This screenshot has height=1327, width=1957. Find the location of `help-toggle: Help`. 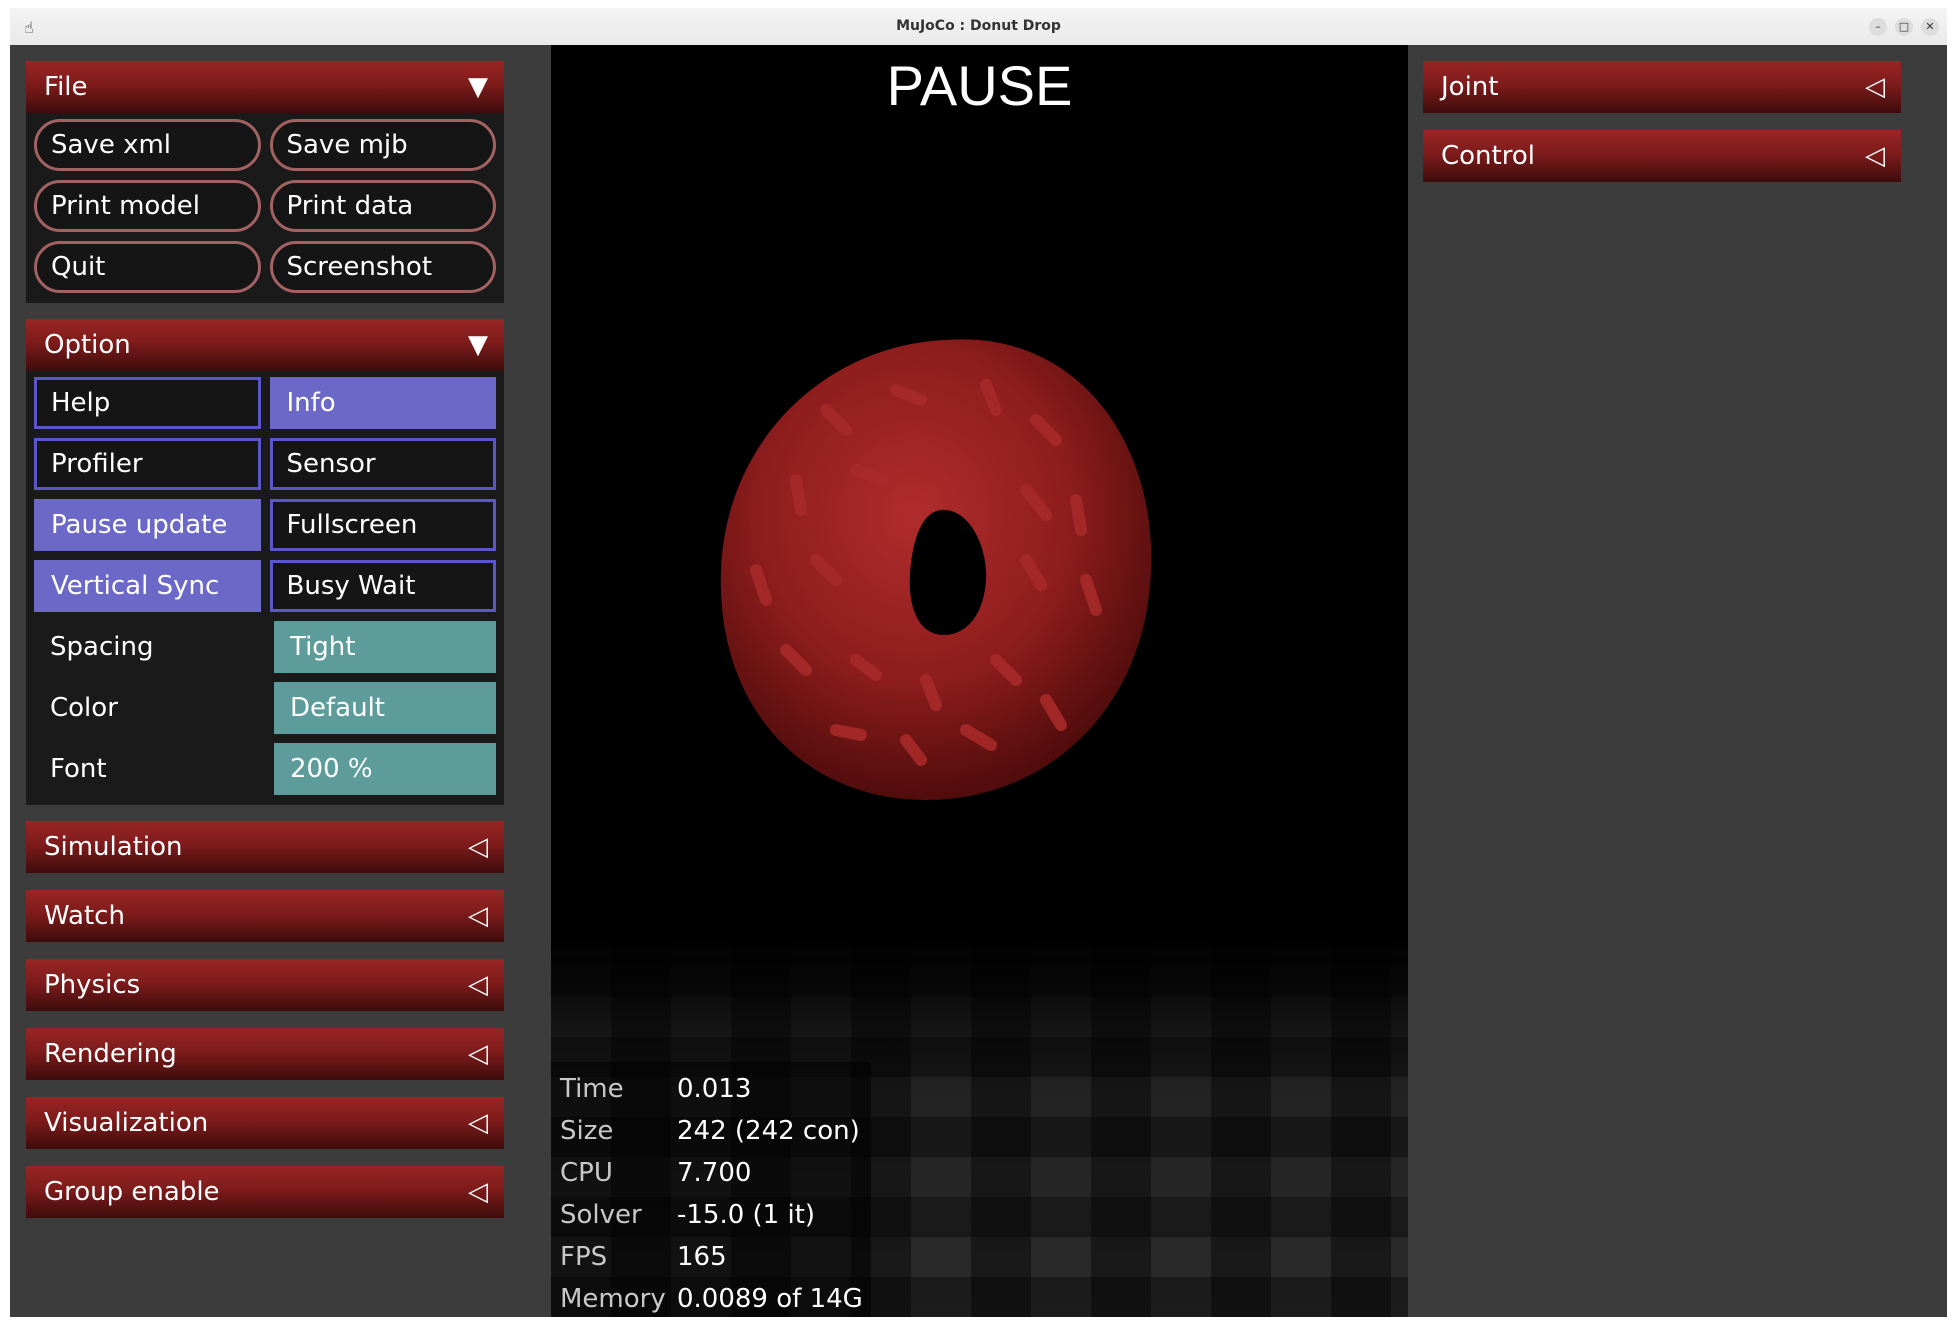

help-toggle: Help is located at coordinates (147, 403).